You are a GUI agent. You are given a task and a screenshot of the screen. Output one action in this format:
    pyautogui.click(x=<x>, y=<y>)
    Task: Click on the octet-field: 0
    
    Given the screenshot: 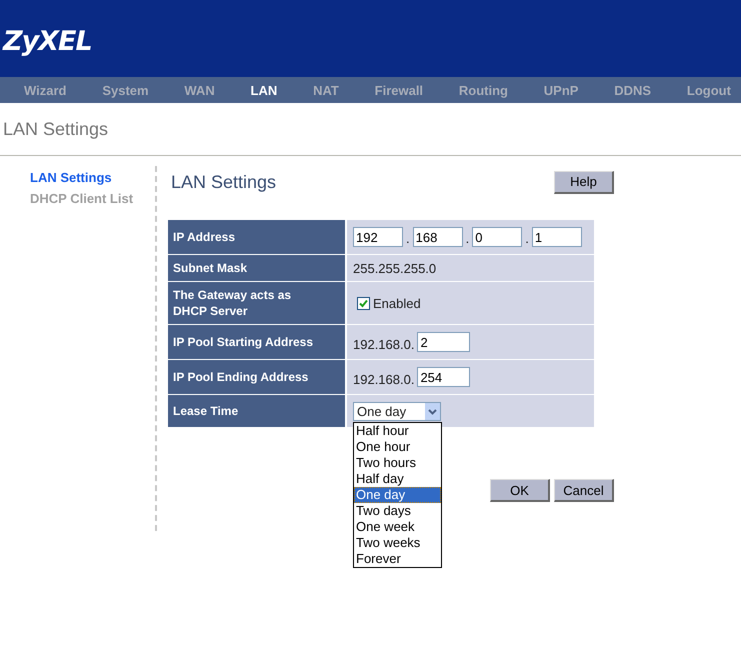 What is the action you would take?
    pyautogui.click(x=497, y=237)
    